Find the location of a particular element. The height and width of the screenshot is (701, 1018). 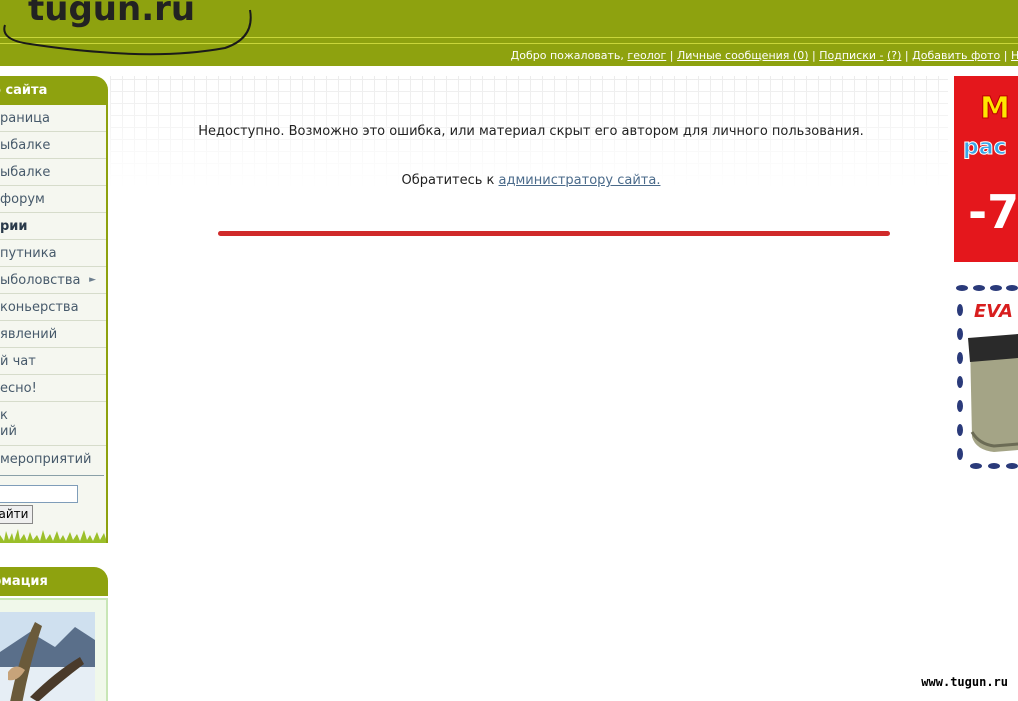

sidebar-item-label: й чат is located at coordinates (18, 361).